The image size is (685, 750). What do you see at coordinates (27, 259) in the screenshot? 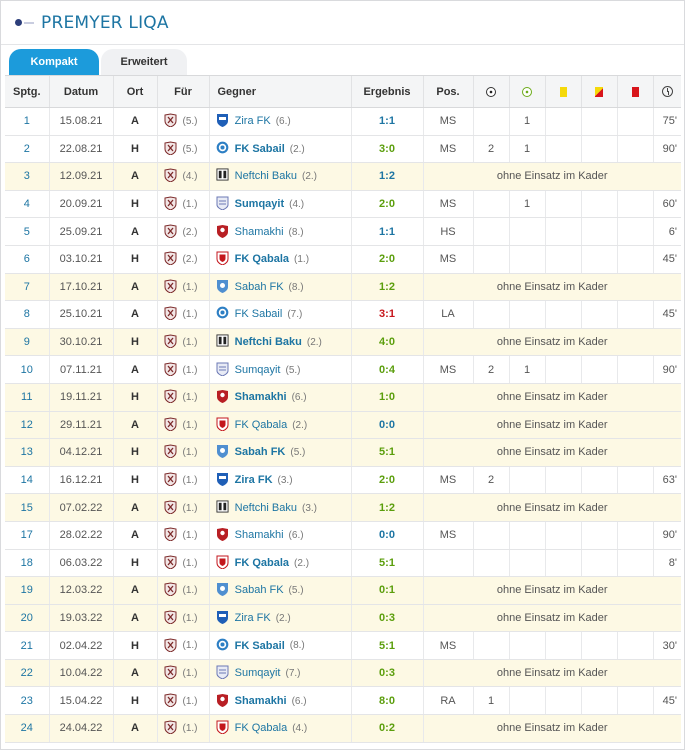
I see `spieltag-cell: 6` at bounding box center [27, 259].